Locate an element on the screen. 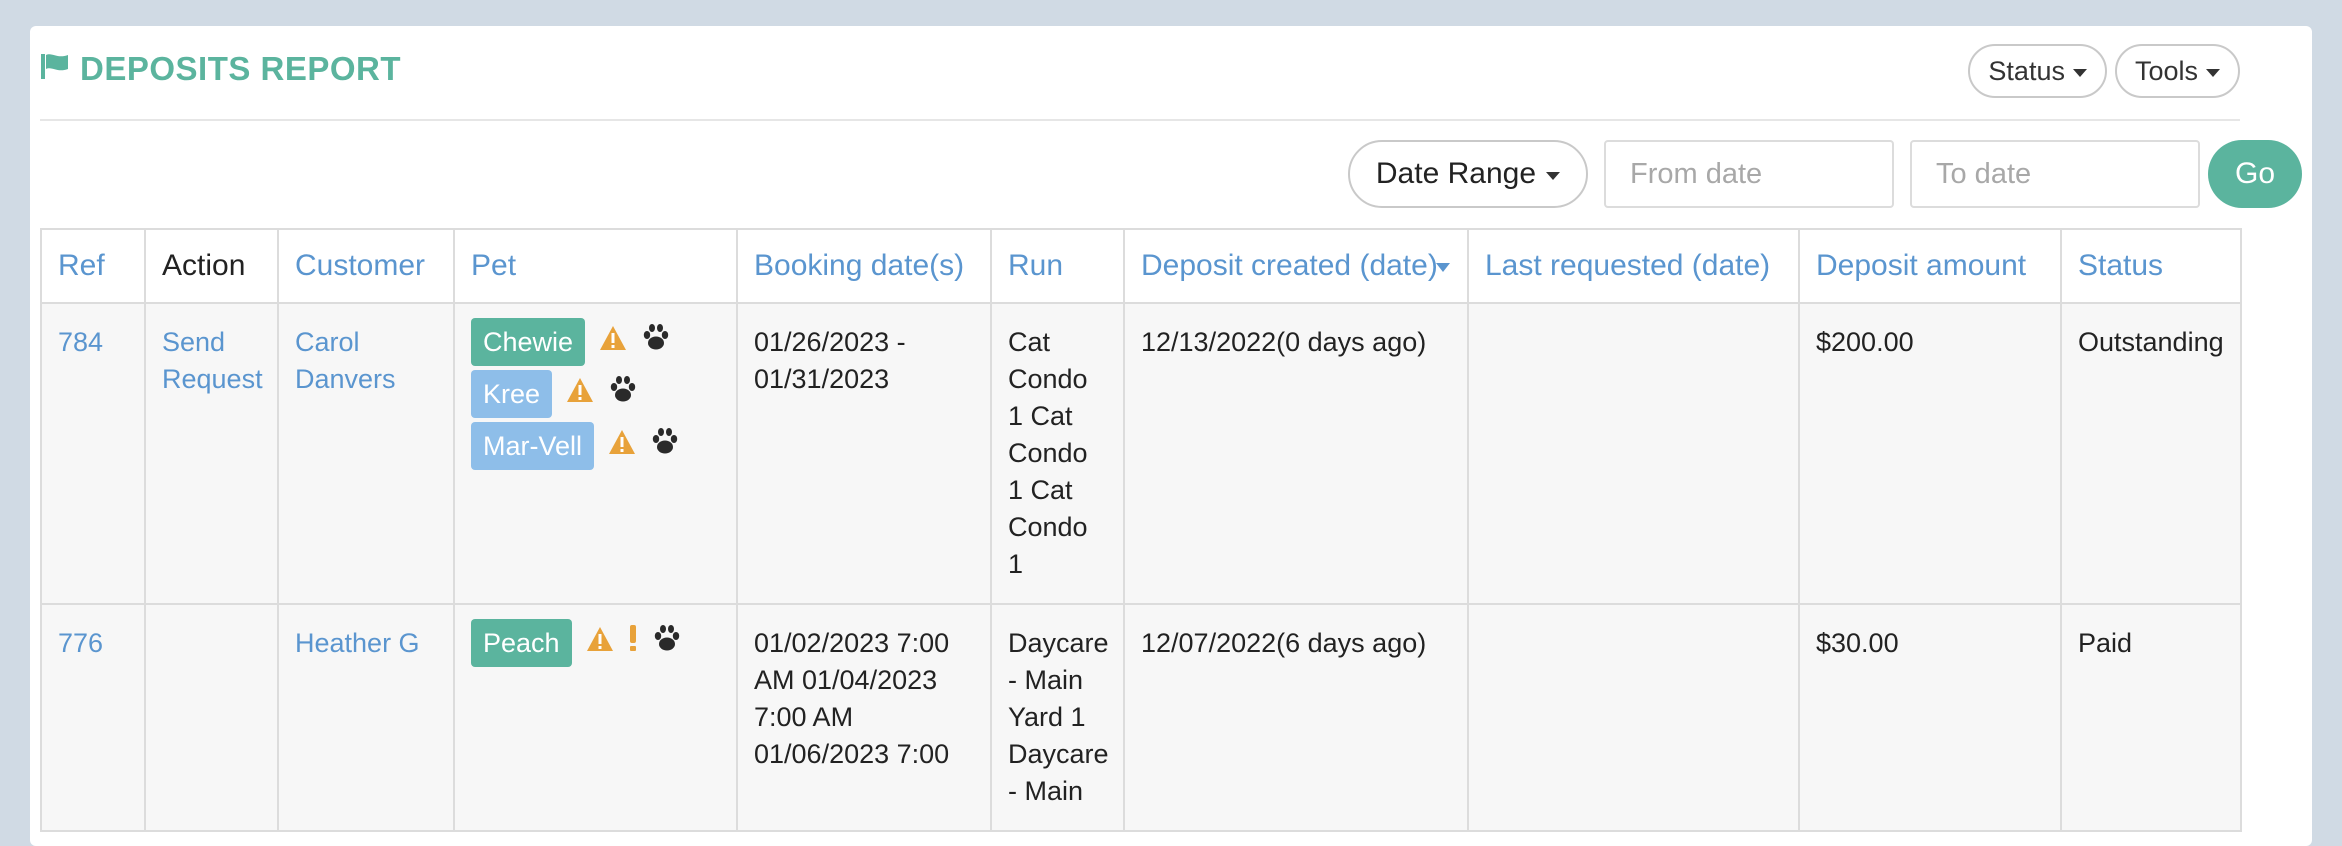 The image size is (2342, 846). tools-menu-button: Tools is located at coordinates (2177, 71).